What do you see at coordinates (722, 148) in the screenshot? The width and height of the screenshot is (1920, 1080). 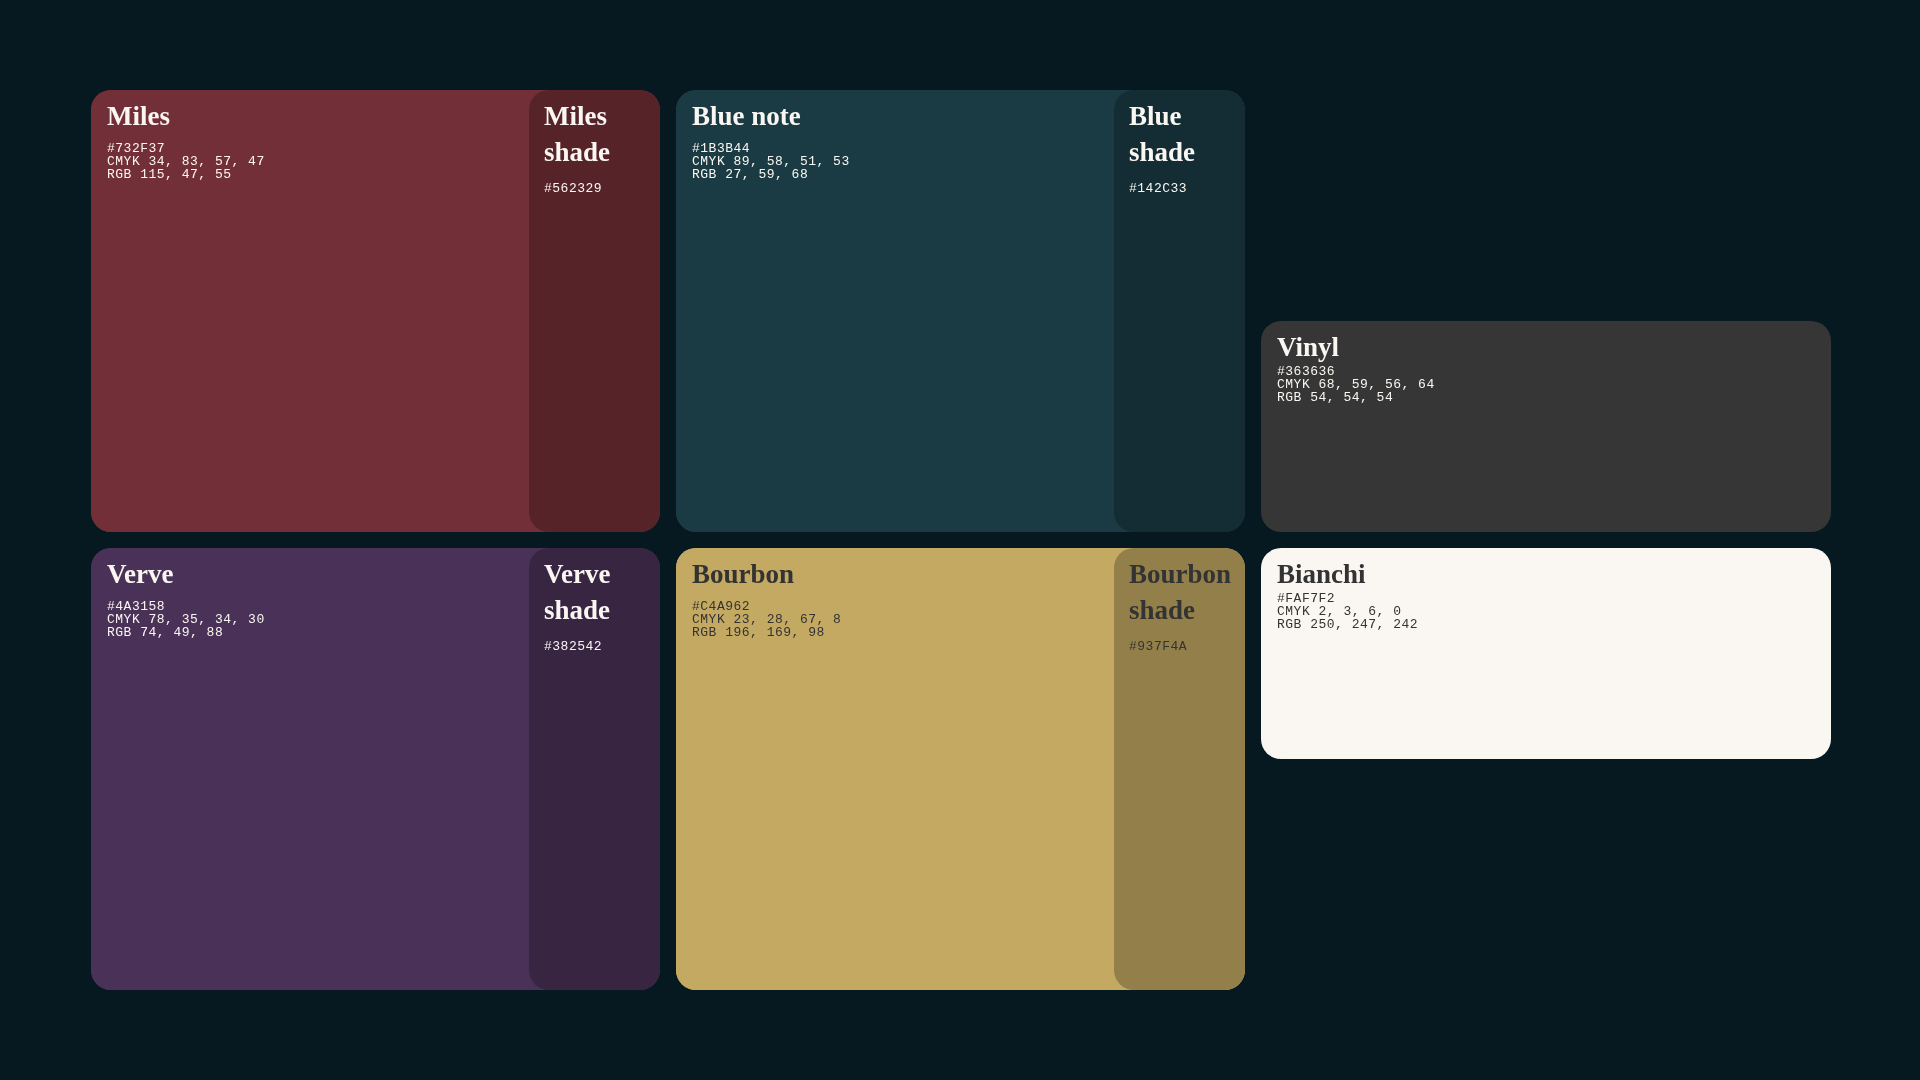 I see `color-code: #1B3B44` at bounding box center [722, 148].